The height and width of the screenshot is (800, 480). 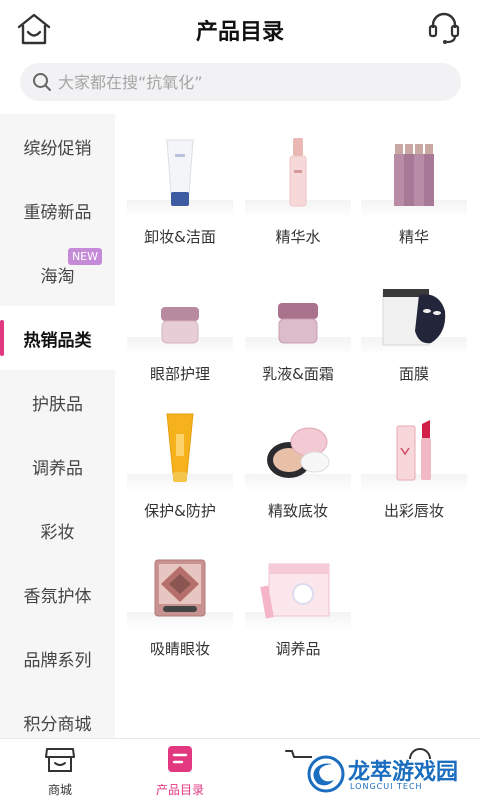 I want to click on search-input, so click(x=253, y=82).